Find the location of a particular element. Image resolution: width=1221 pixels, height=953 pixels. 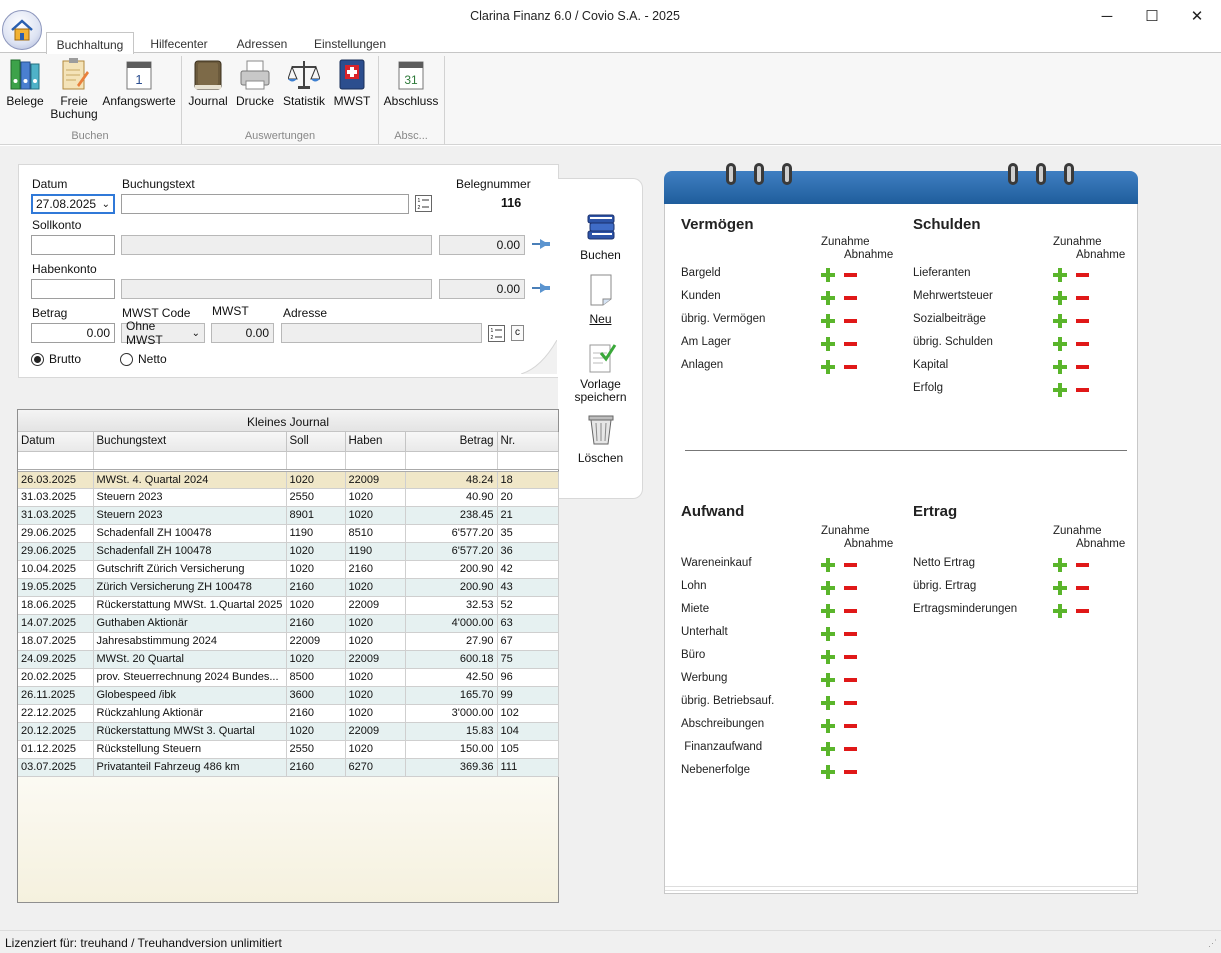

close-button: ✕ is located at coordinates (1197, 16).